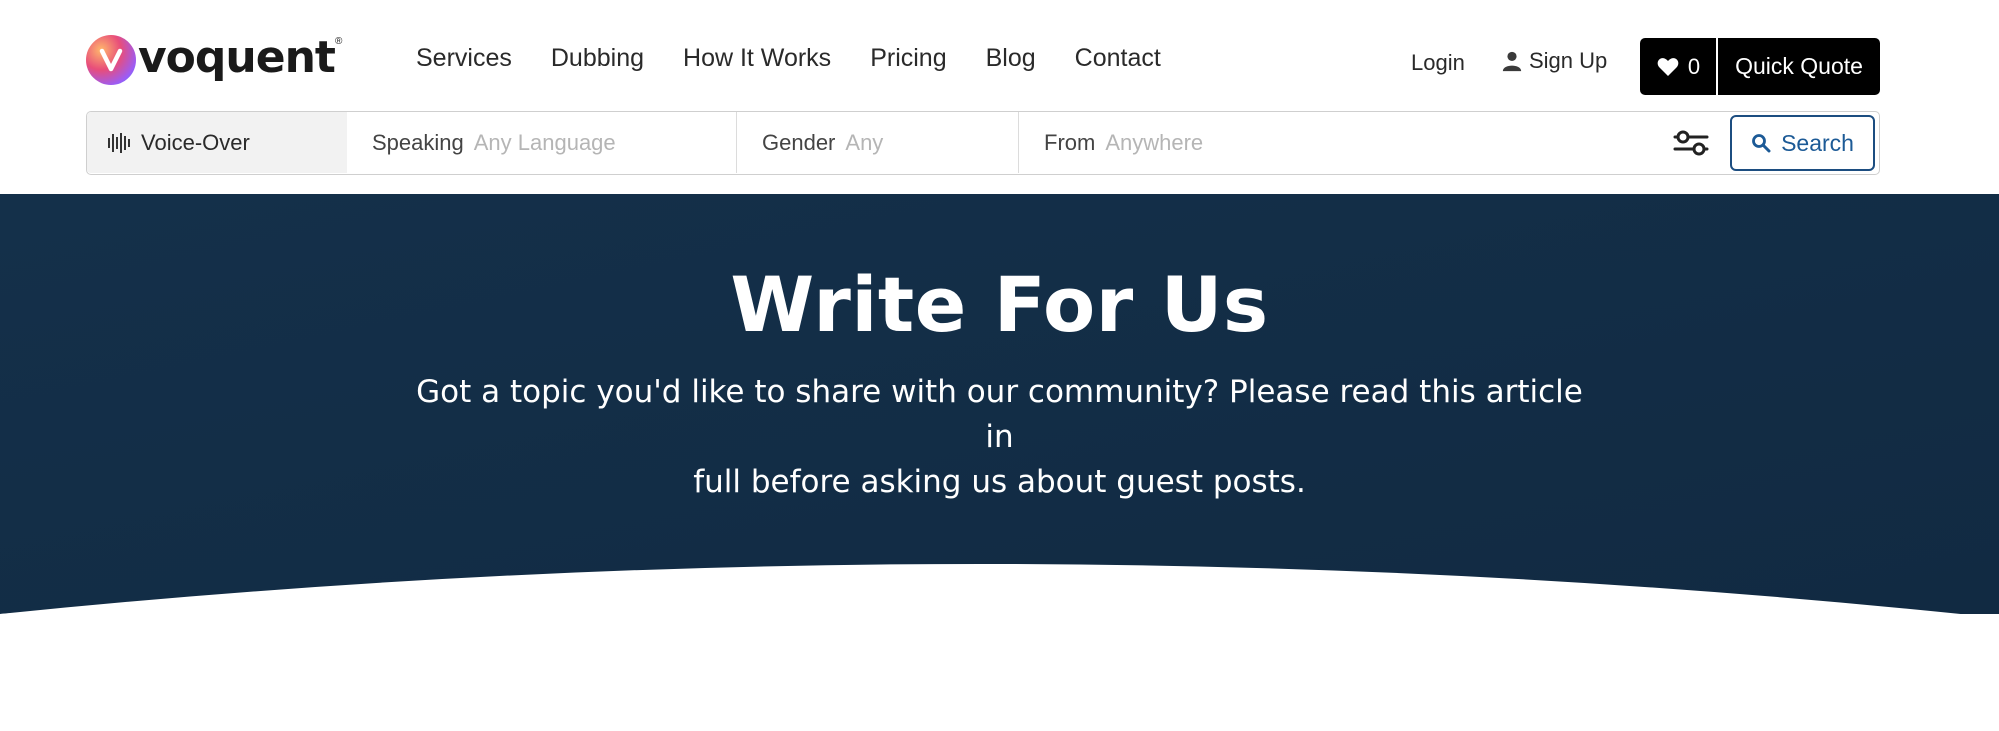 This screenshot has height=731, width=1999. Describe the element at coordinates (799, 142) in the screenshot. I see `gender-label: Gender` at that location.